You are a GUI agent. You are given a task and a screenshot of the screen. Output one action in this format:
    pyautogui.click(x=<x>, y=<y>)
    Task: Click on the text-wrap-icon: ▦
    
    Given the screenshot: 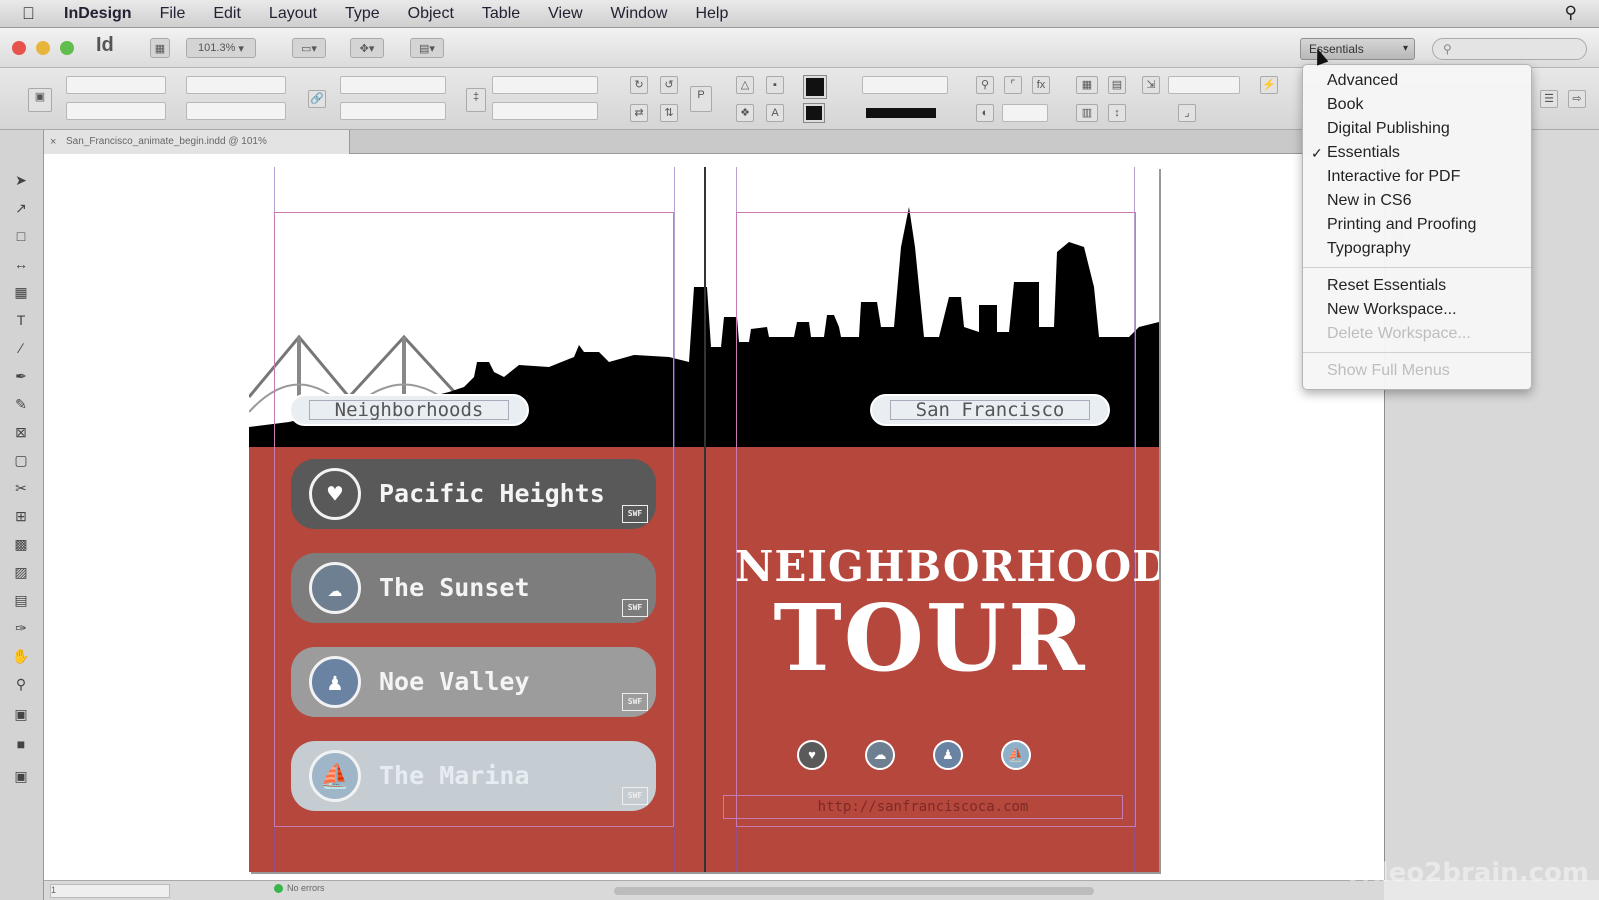 What is the action you would take?
    pyautogui.click(x=1087, y=85)
    